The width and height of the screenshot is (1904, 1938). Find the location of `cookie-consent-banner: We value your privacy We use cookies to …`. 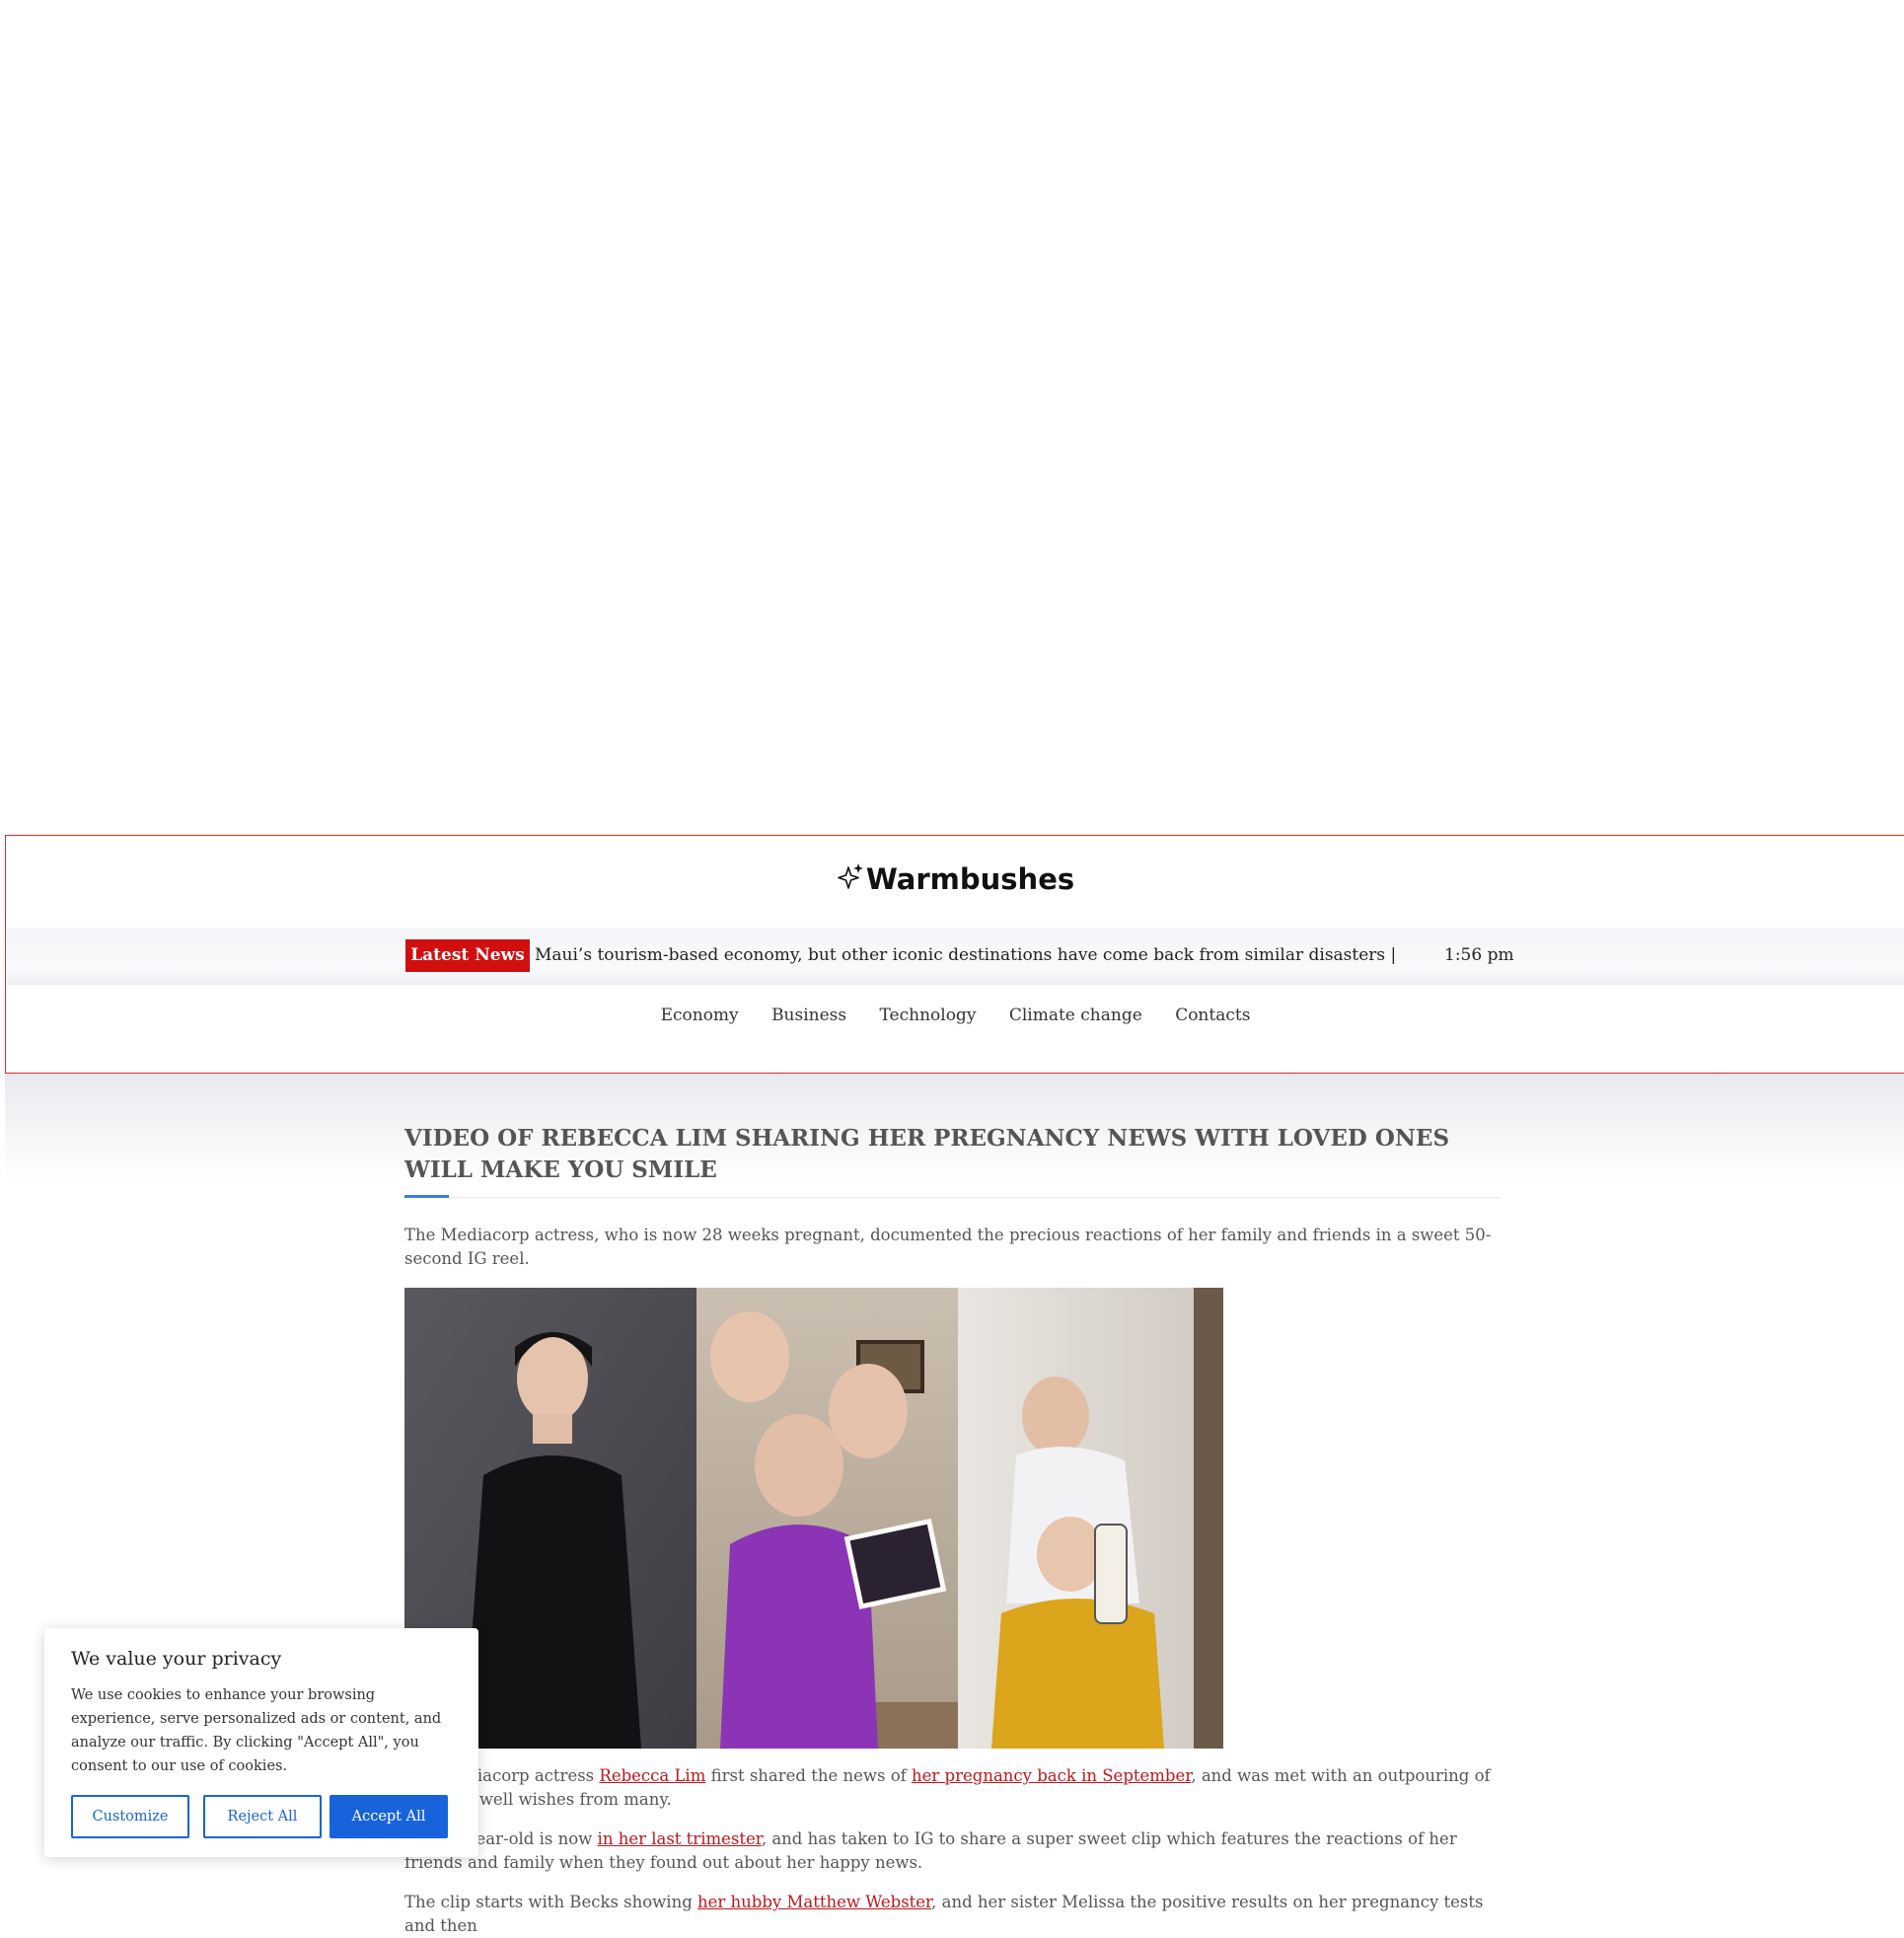

cookie-consent-banner: We value your privacy We use cookies to … is located at coordinates (261, 1743).